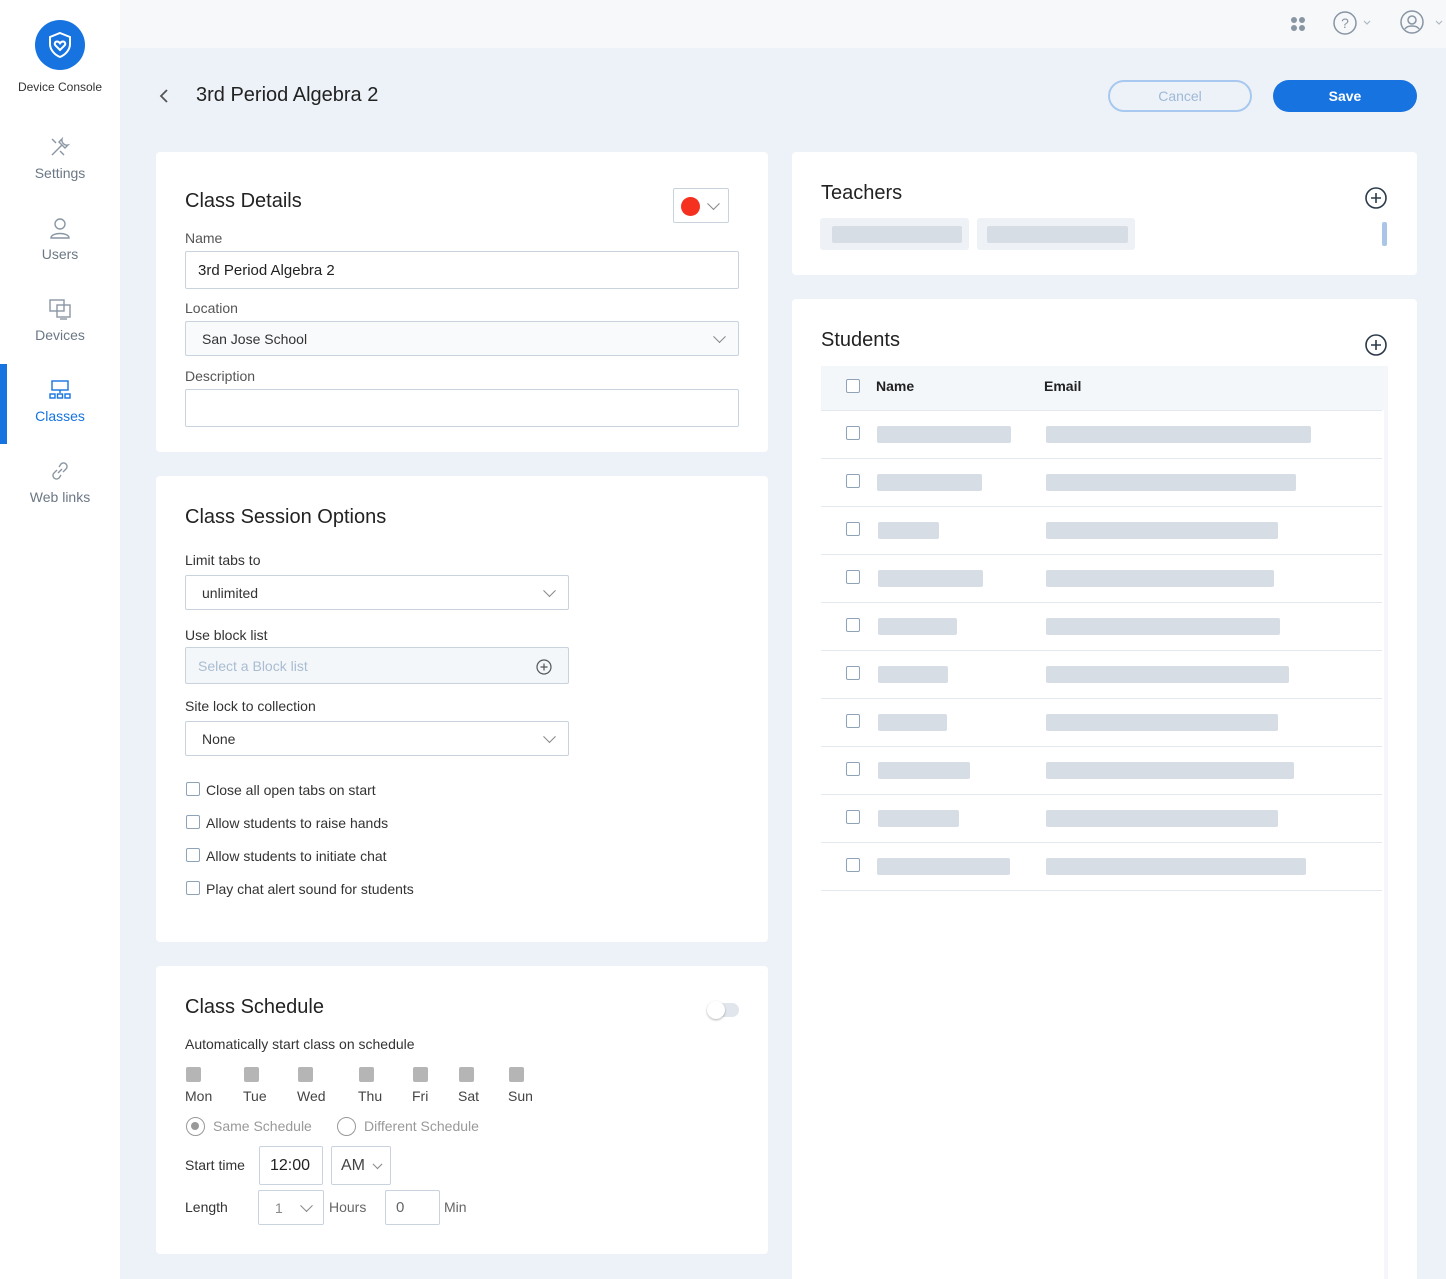 This screenshot has width=1446, height=1279. I want to click on hours-select: 1, so click(291, 1207).